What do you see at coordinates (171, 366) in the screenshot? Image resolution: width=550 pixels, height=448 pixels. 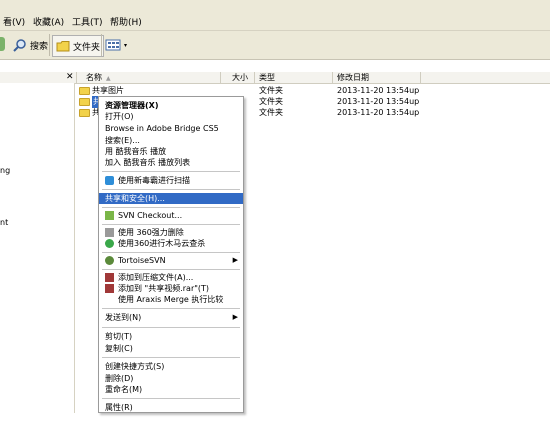 I see `menu-item-create-shortcut: 创建快捷方式(S)` at bounding box center [171, 366].